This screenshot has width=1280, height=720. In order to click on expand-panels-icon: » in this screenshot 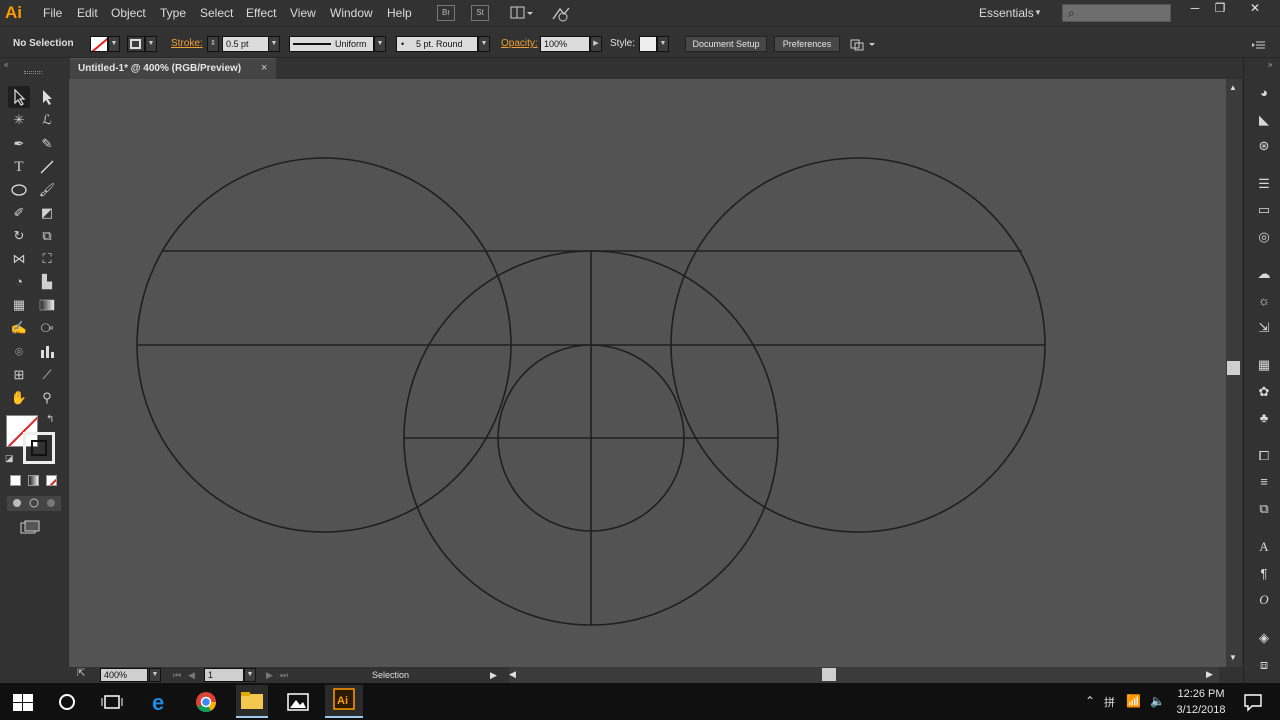, I will do `click(1270, 64)`.